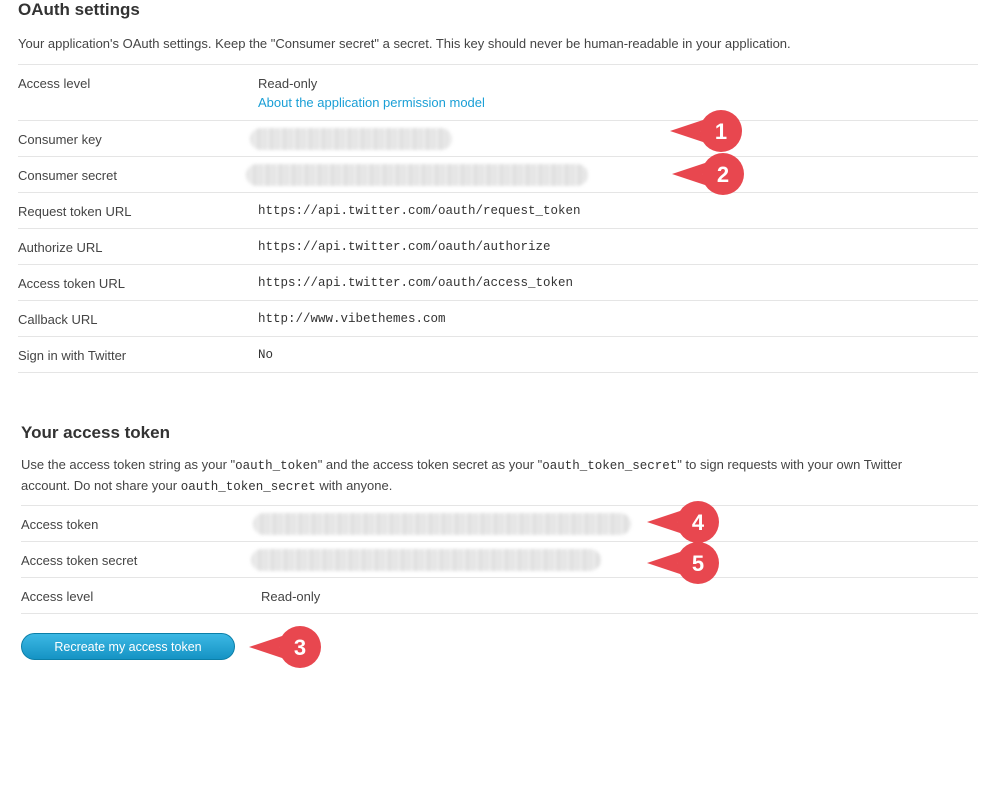 The width and height of the screenshot is (1000, 800). Describe the element at coordinates (698, 563) in the screenshot. I see `marker-label: 5` at that location.